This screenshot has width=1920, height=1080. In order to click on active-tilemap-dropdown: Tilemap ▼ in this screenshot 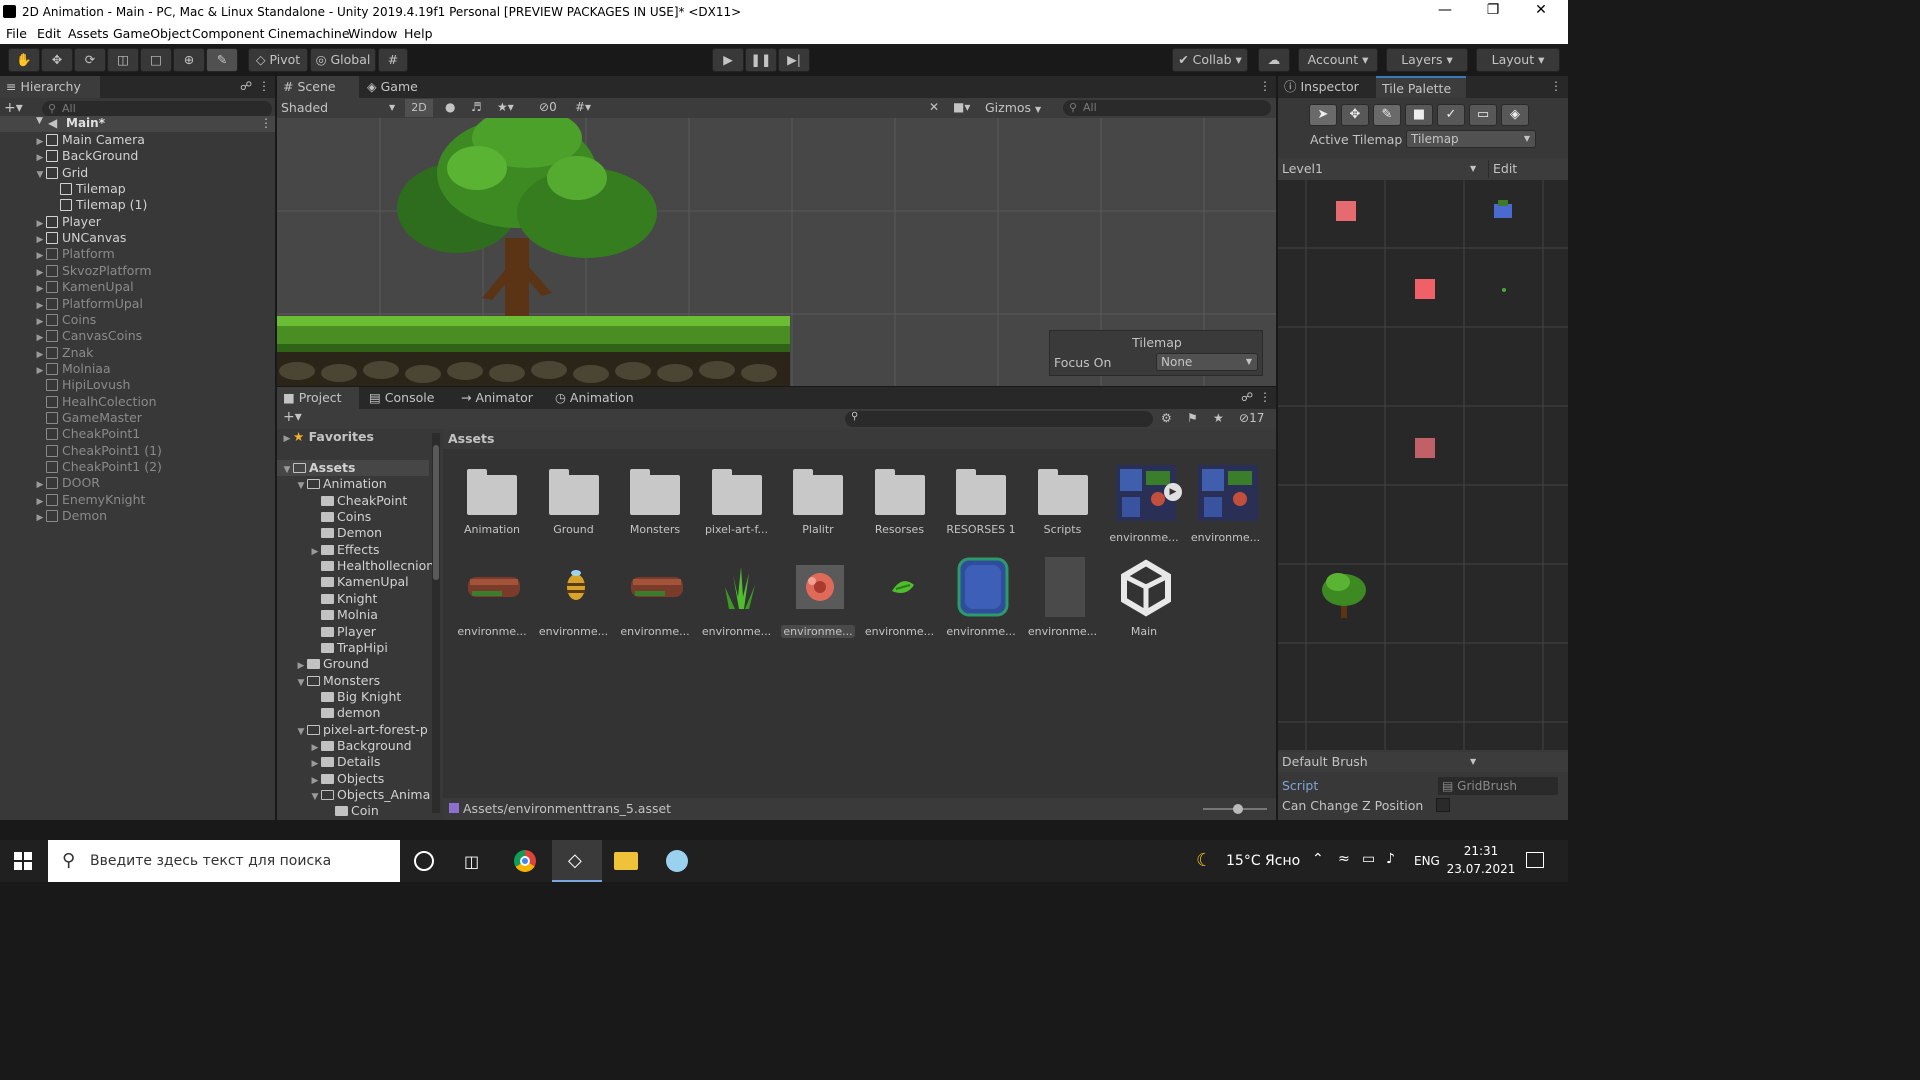, I will do `click(1471, 139)`.